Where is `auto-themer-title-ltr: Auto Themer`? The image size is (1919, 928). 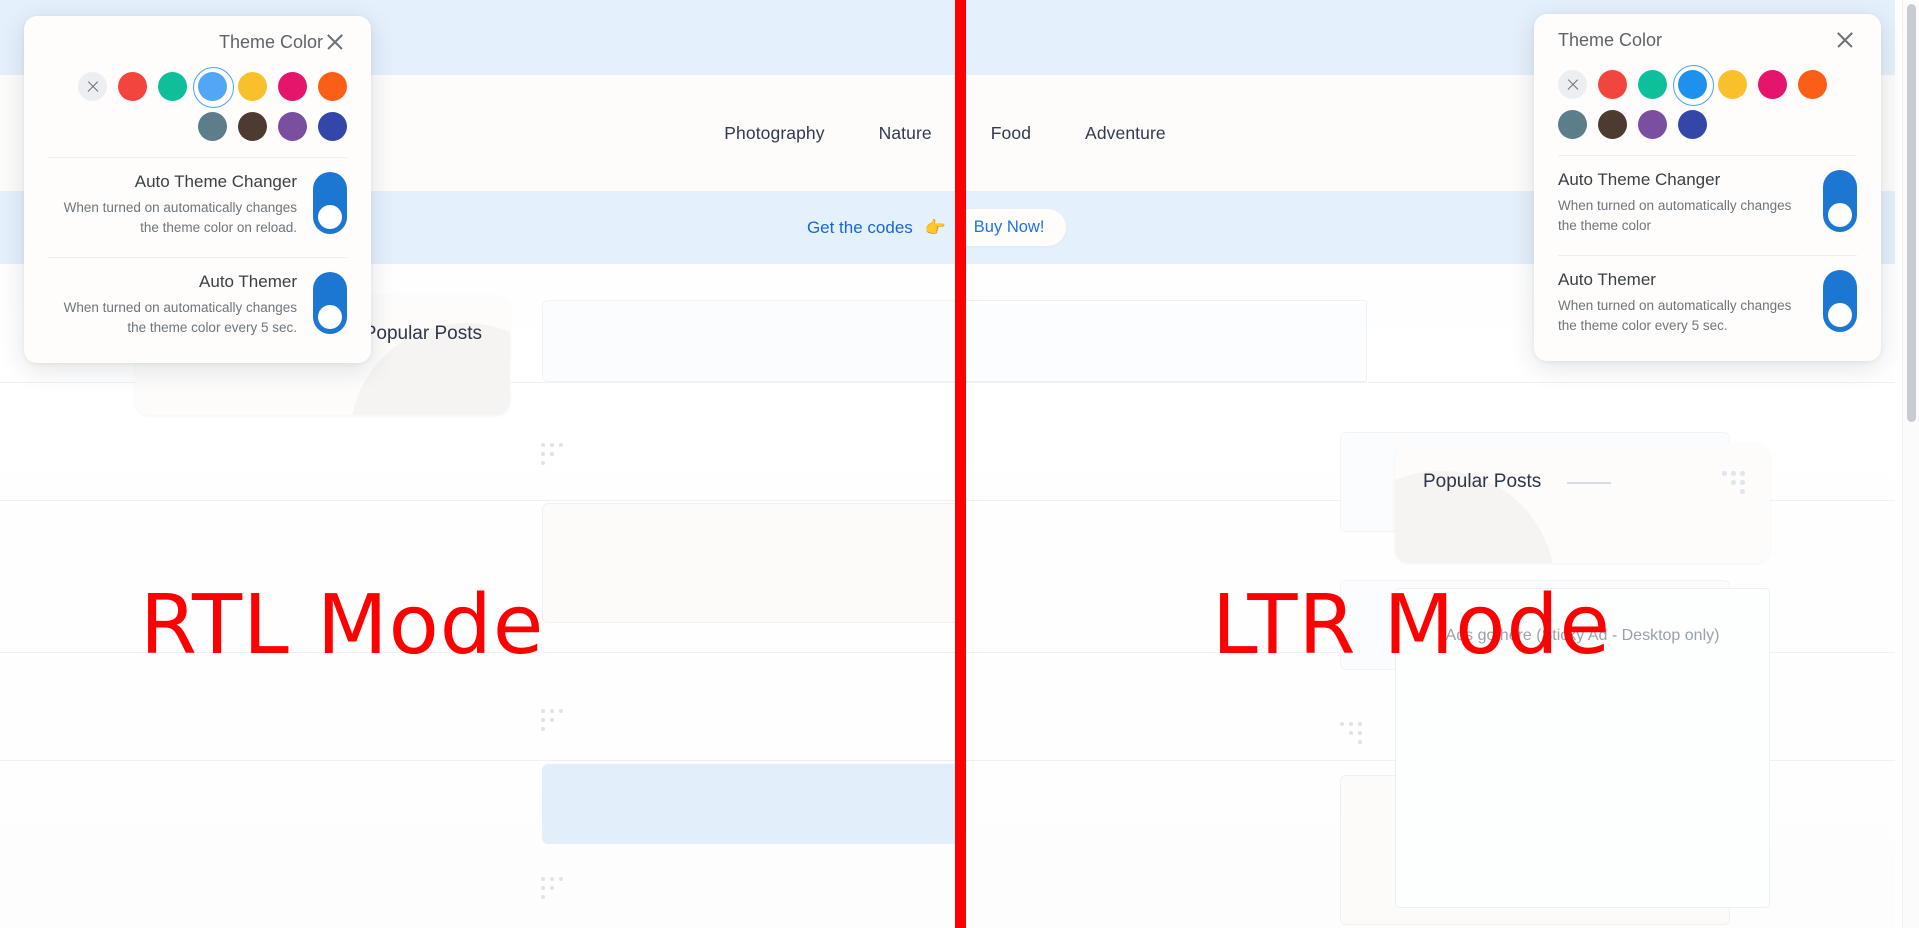
auto-themer-title-ltr: Auto Themer is located at coordinates (1607, 280).